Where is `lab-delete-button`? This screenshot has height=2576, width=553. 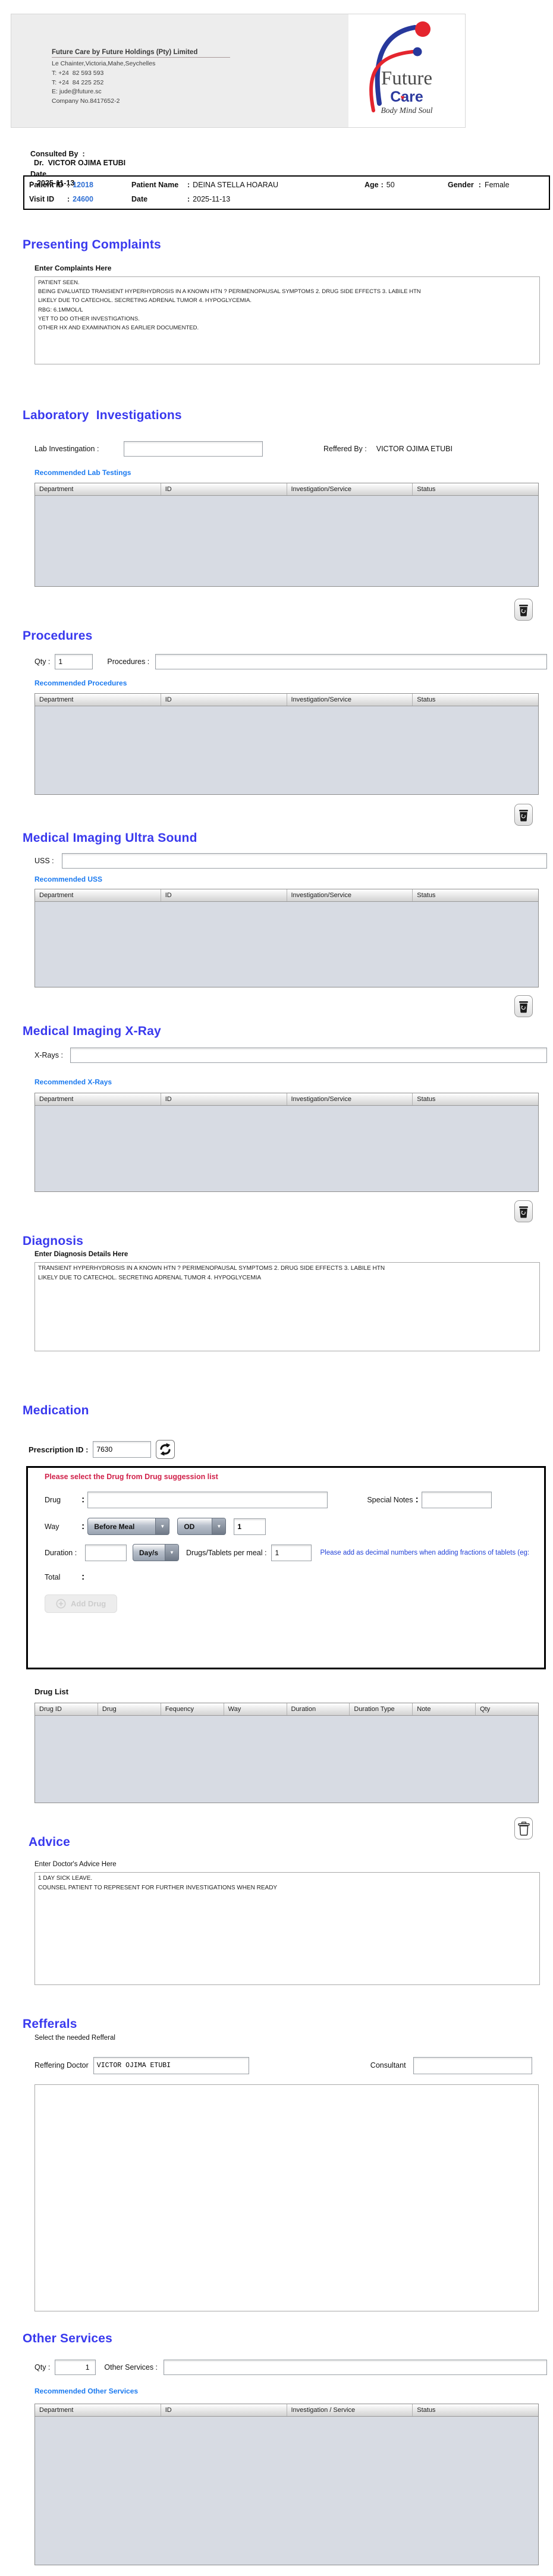
lab-delete-button is located at coordinates (523, 610).